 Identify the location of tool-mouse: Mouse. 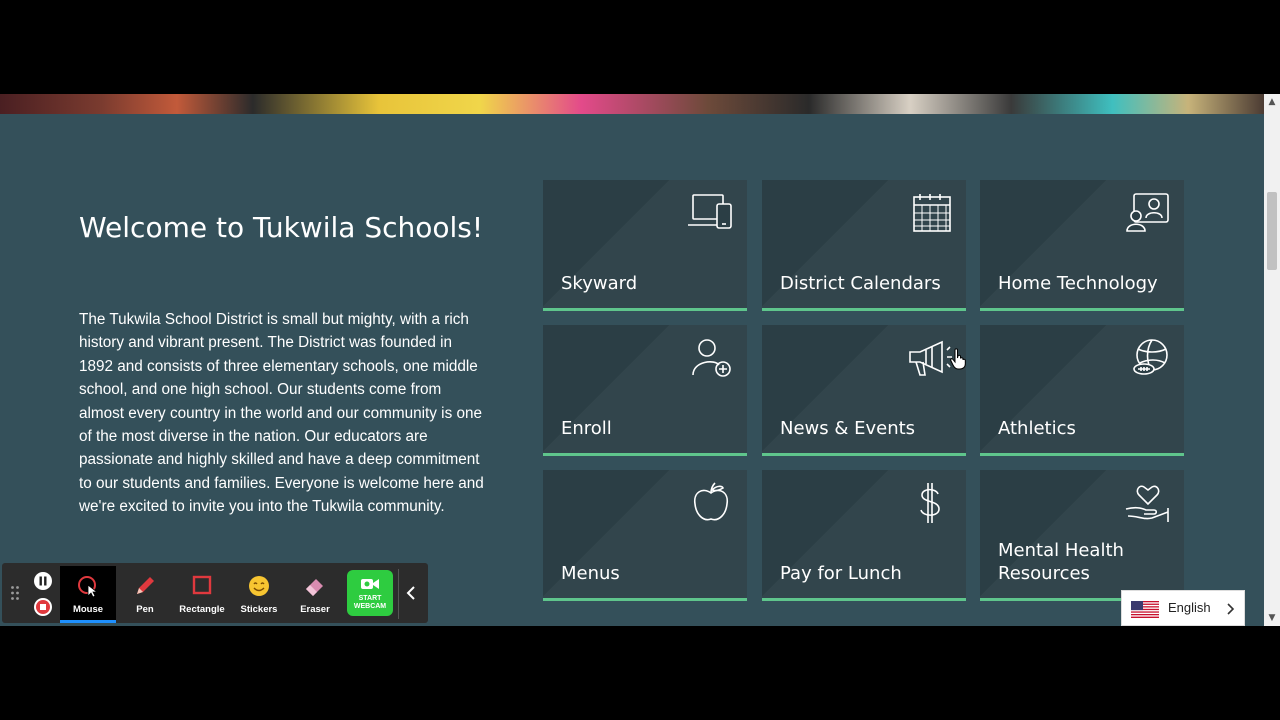
(88, 594).